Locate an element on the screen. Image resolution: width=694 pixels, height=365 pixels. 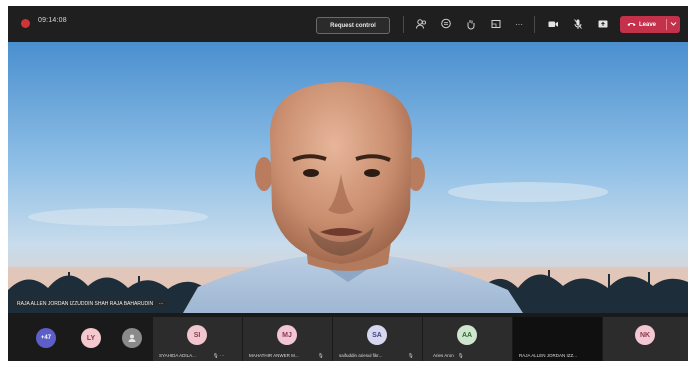
participant-tile: AA Aries Aron 🎙︎ is located at coordinates (467, 339).